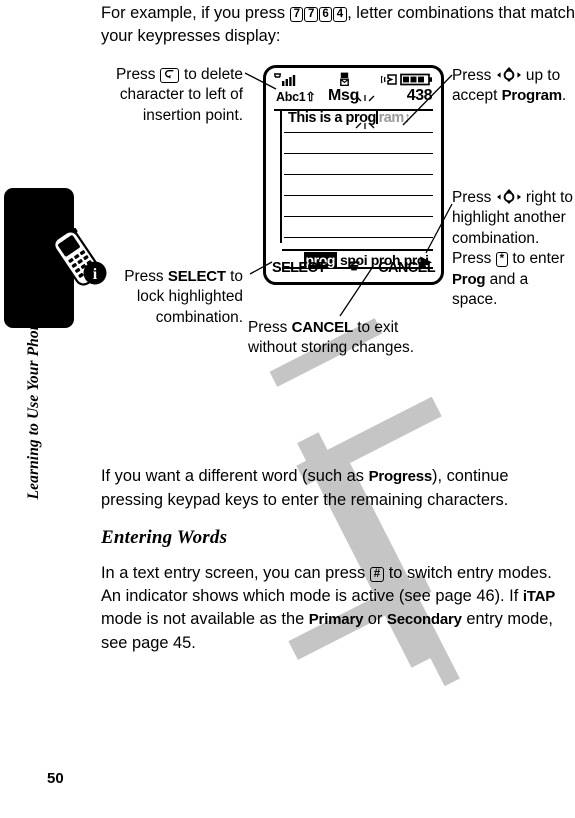 The height and width of the screenshot is (818, 575). Describe the element at coordinates (195, 13) in the screenshot. I see `intro-text-pre: For example, if you press` at that location.